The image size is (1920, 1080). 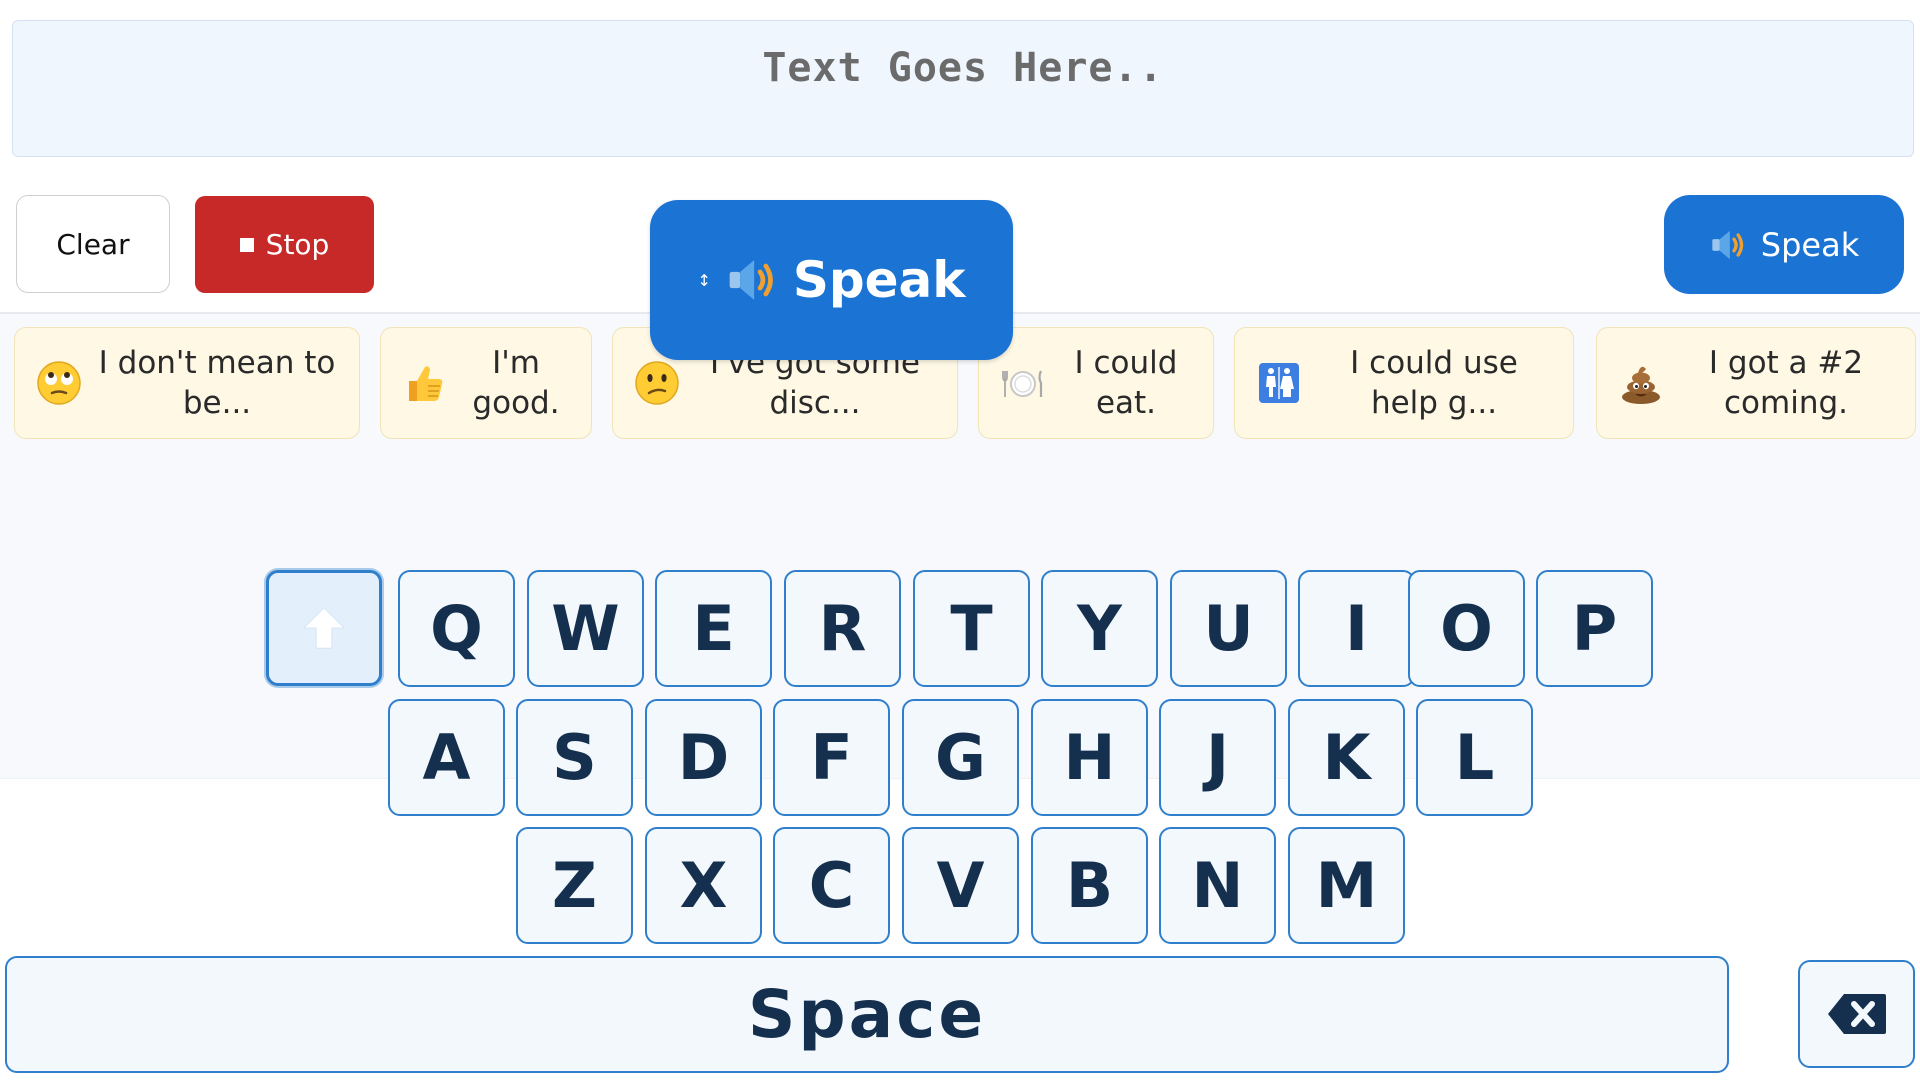 I want to click on stop-square-icon, so click(x=246, y=244).